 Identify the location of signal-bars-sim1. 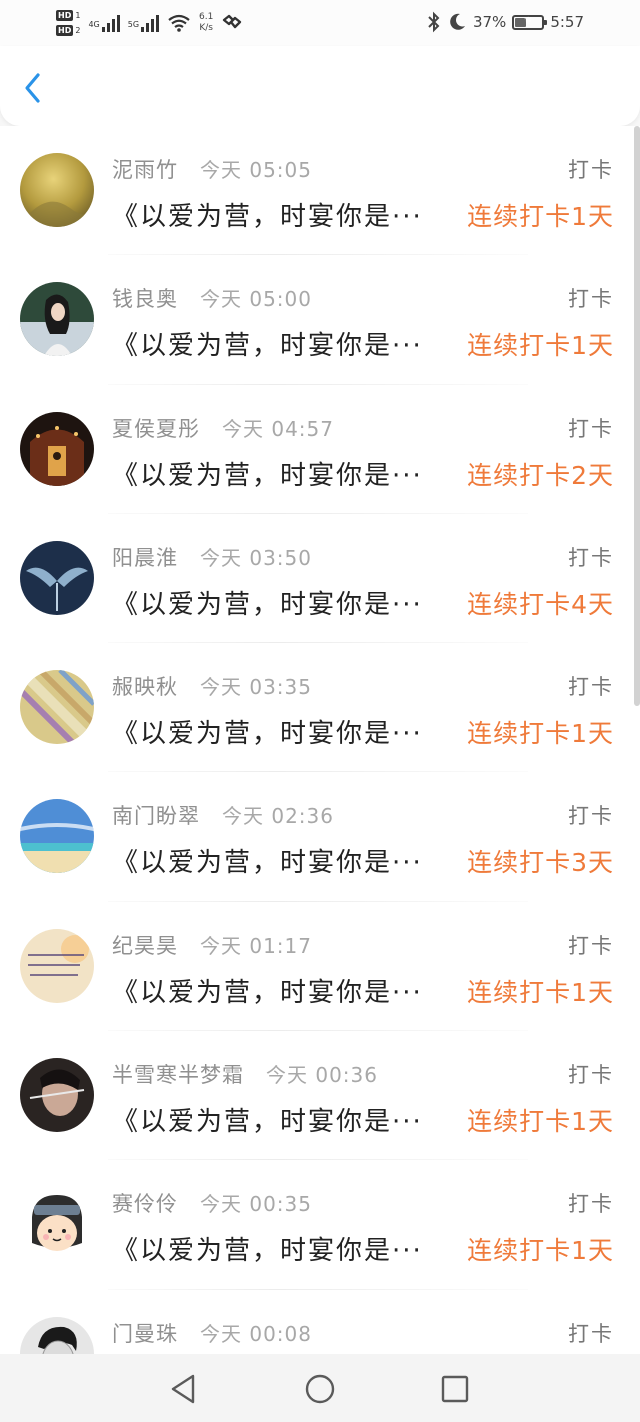
(110, 23).